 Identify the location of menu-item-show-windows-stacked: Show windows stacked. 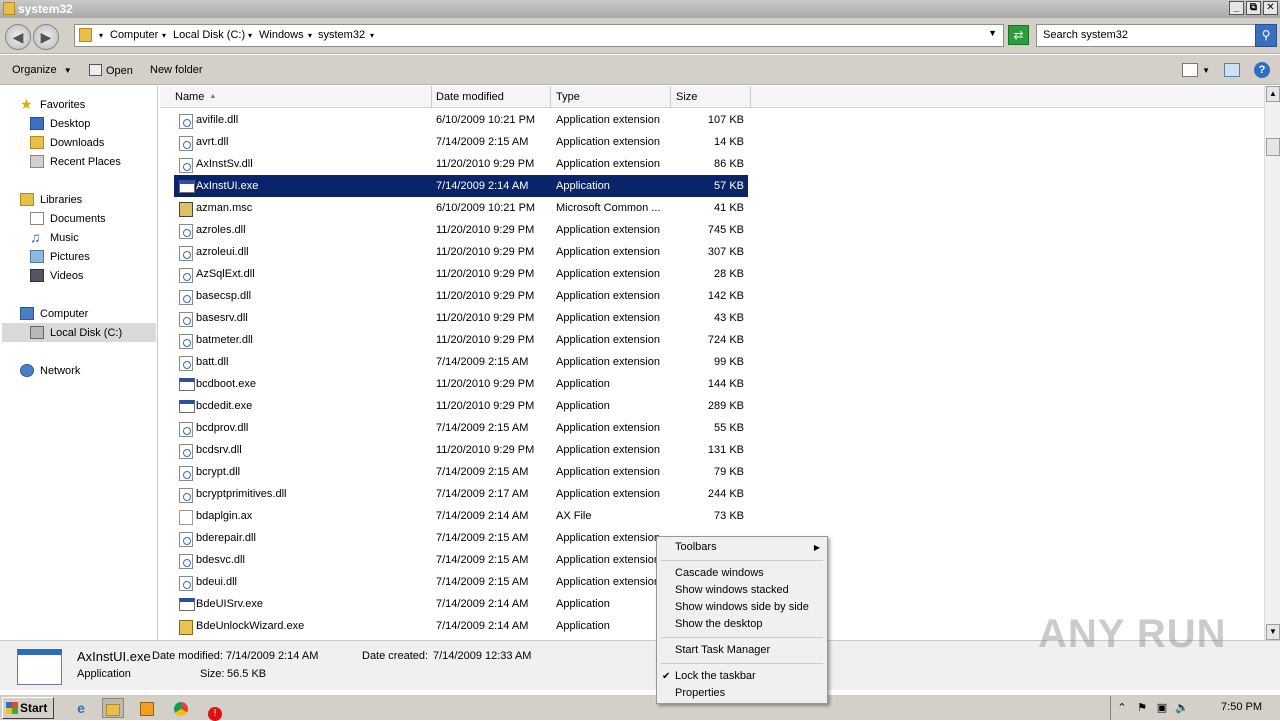
(742, 590).